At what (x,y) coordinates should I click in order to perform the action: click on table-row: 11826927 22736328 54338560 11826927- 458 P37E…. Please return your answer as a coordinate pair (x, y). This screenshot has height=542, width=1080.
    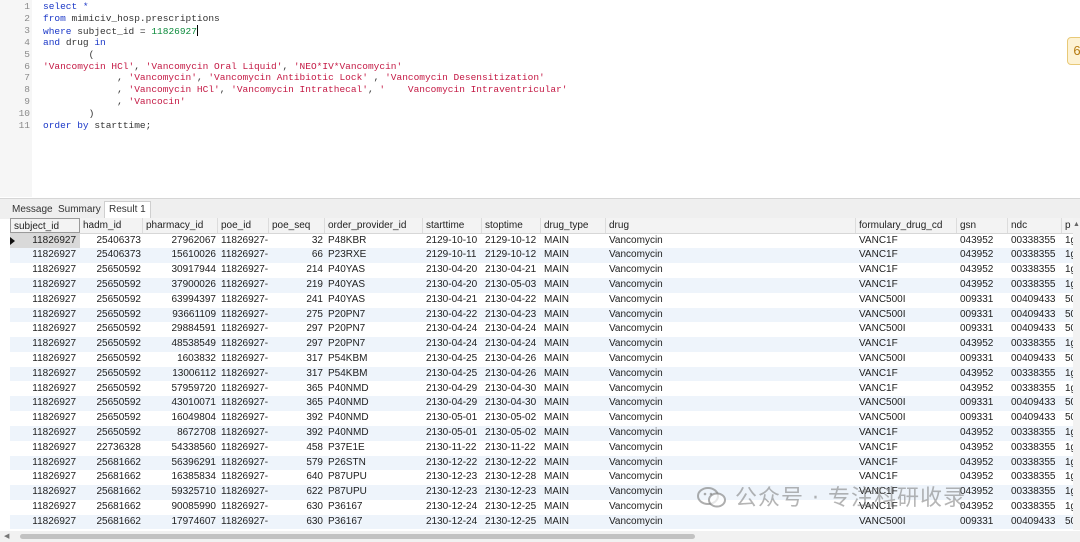
    Looking at the image, I should click on (545, 448).